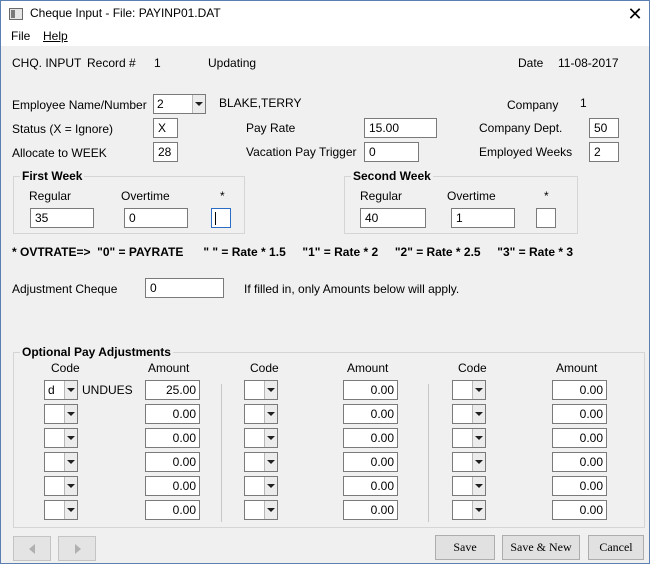 The image size is (650, 564). Describe the element at coordinates (215, 218) in the screenshot. I see `text-caret` at that location.